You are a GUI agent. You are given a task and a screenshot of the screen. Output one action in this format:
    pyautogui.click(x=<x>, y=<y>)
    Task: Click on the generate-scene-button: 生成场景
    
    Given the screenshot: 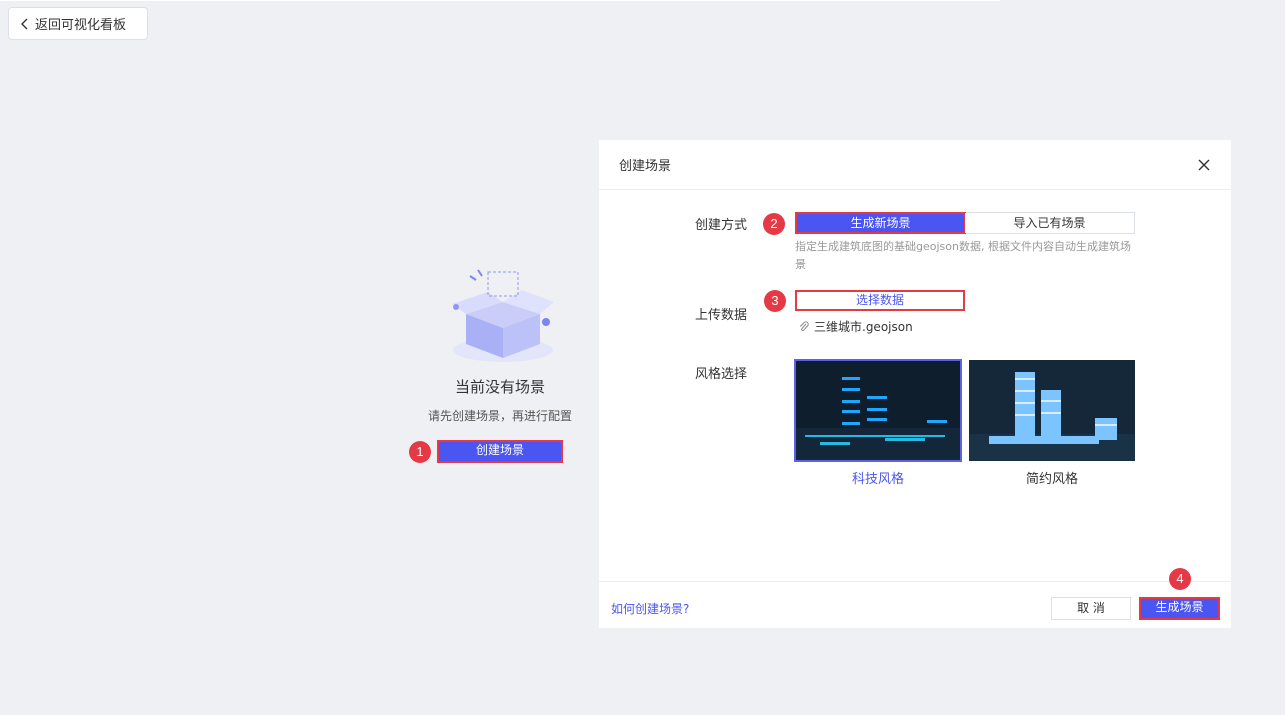 What is the action you would take?
    pyautogui.click(x=1179, y=608)
    